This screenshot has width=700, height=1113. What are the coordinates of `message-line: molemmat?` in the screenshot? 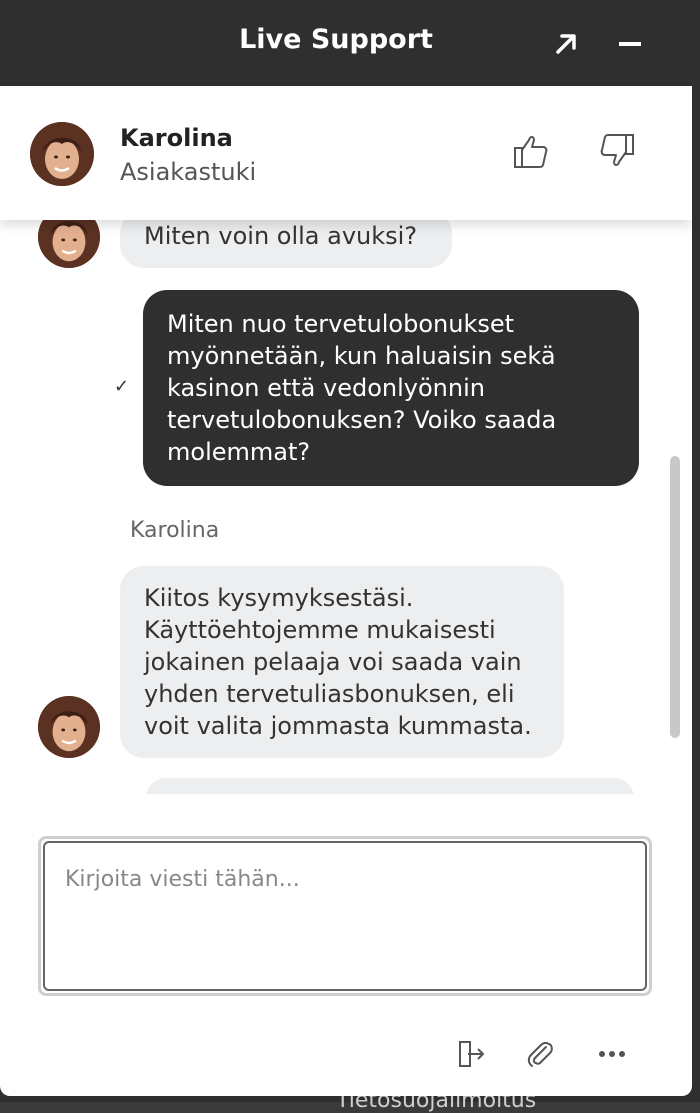 It's located at (239, 452).